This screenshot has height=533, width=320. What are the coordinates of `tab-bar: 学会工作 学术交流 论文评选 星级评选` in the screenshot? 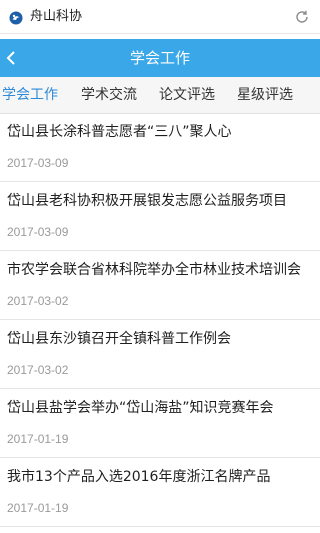 It's located at (160, 95).